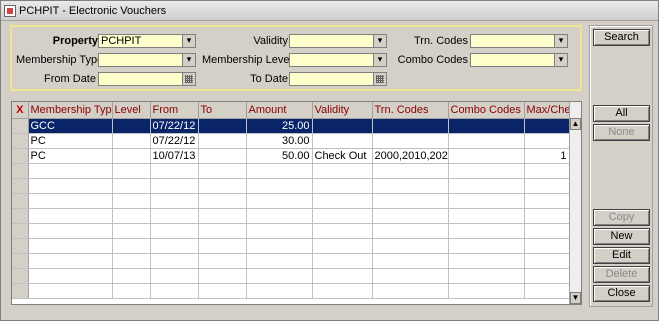 The width and height of the screenshot is (659, 321). Describe the element at coordinates (131, 110) in the screenshot. I see `column-header: Level` at that location.